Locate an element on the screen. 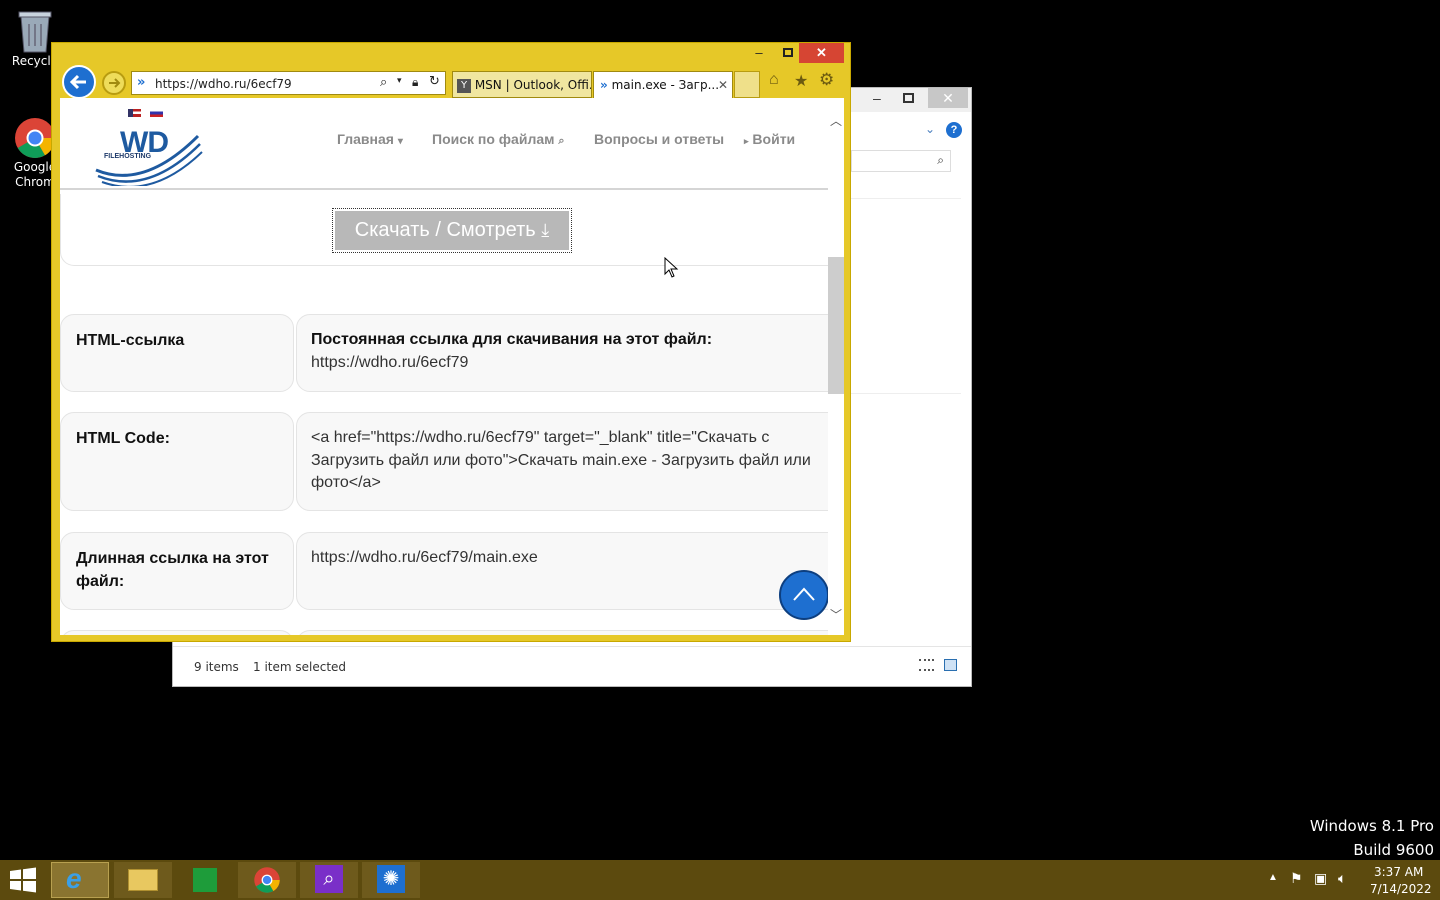 Image resolution: width=1440 pixels, height=900 pixels. download-button: Скачать / Смотреть ⤓ is located at coordinates (452, 230).